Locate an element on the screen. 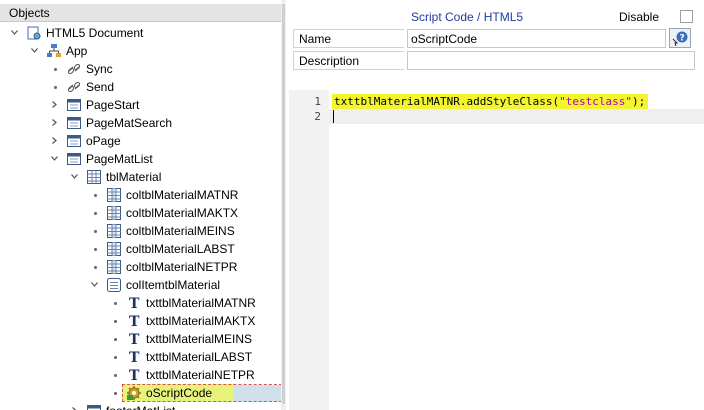  table-icon is located at coordinates (94, 177).